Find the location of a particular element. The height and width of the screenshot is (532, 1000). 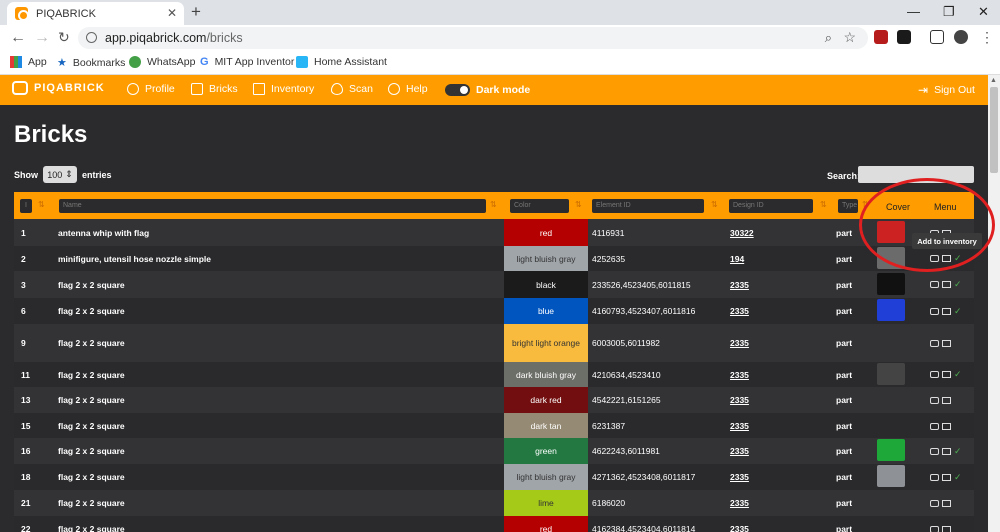

extension-icon is located at coordinates (904, 37).